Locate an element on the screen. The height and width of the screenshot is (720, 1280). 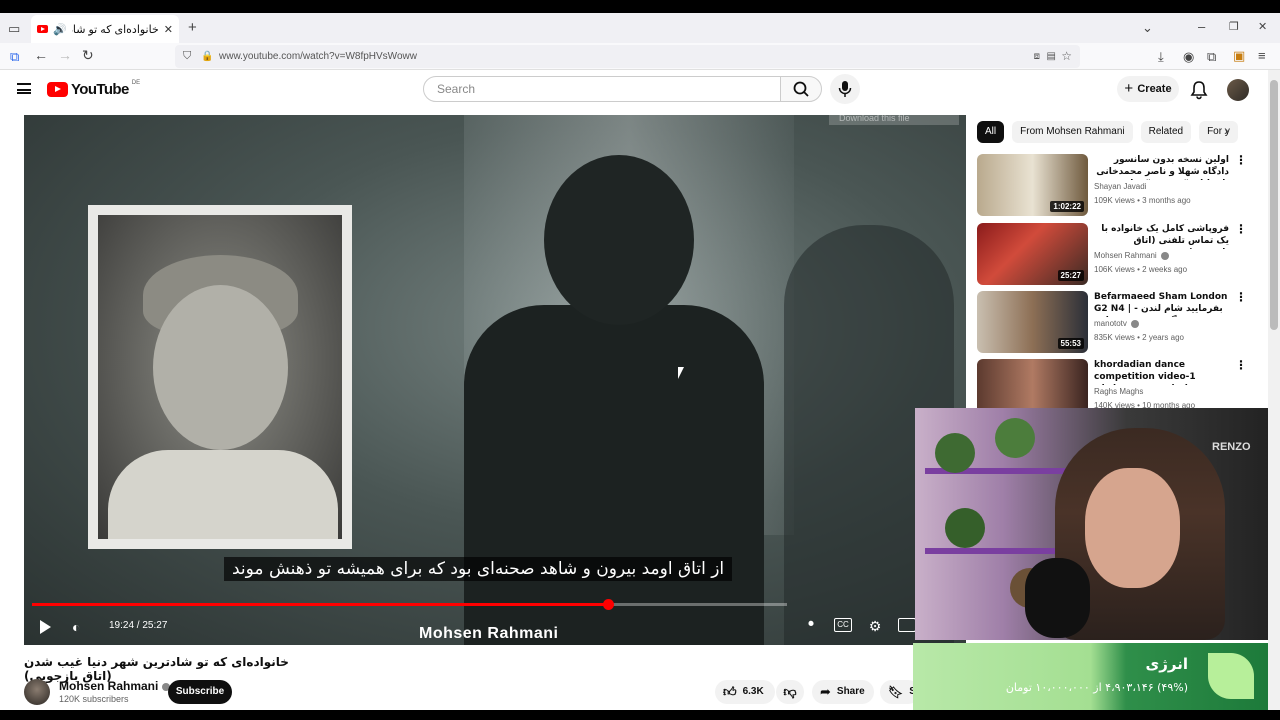
guide-menu-icon is located at coordinates (24, 88).